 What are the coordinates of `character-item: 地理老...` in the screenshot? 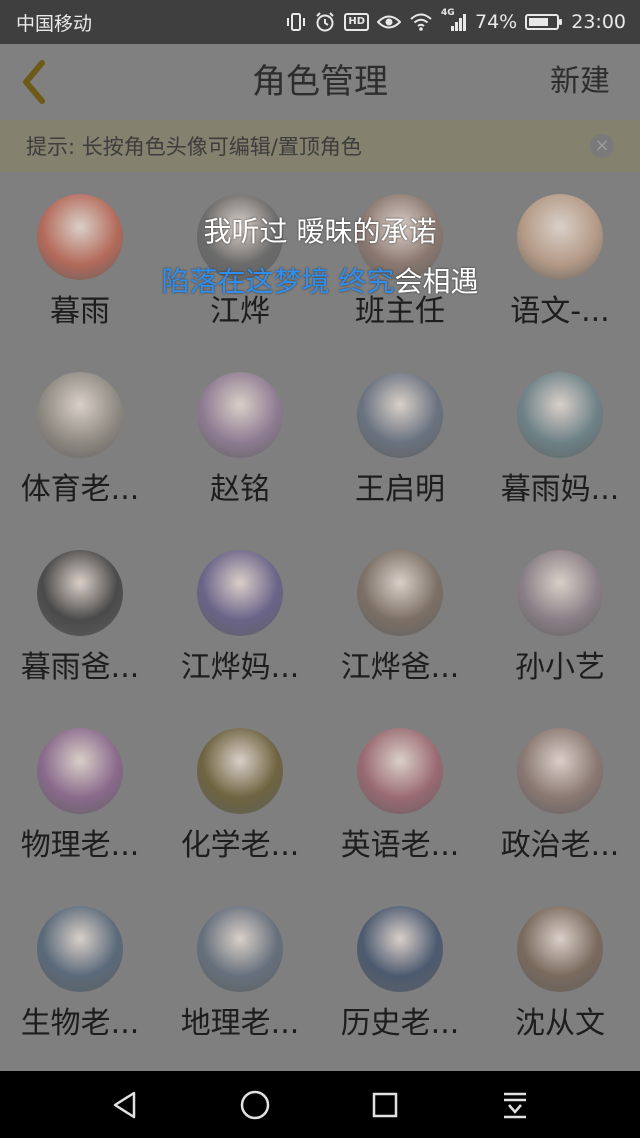 It's located at (240, 973).